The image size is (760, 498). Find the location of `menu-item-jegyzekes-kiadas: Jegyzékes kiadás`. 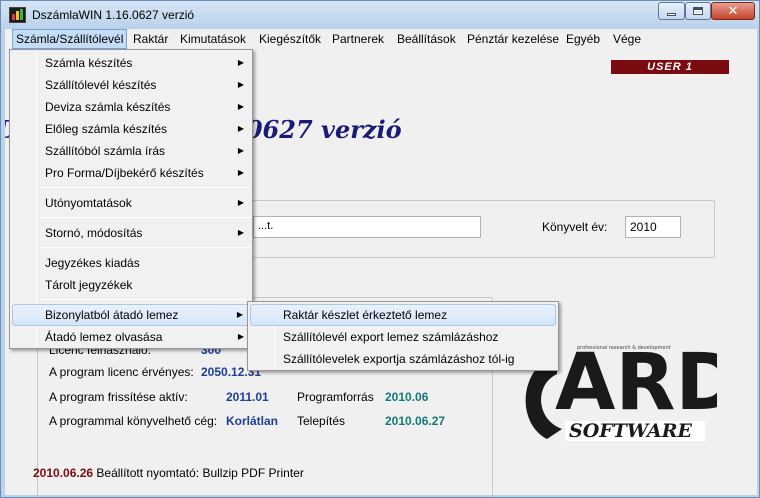

menu-item-jegyzekes-kiadas: Jegyzékes kiadás is located at coordinates (131, 263).